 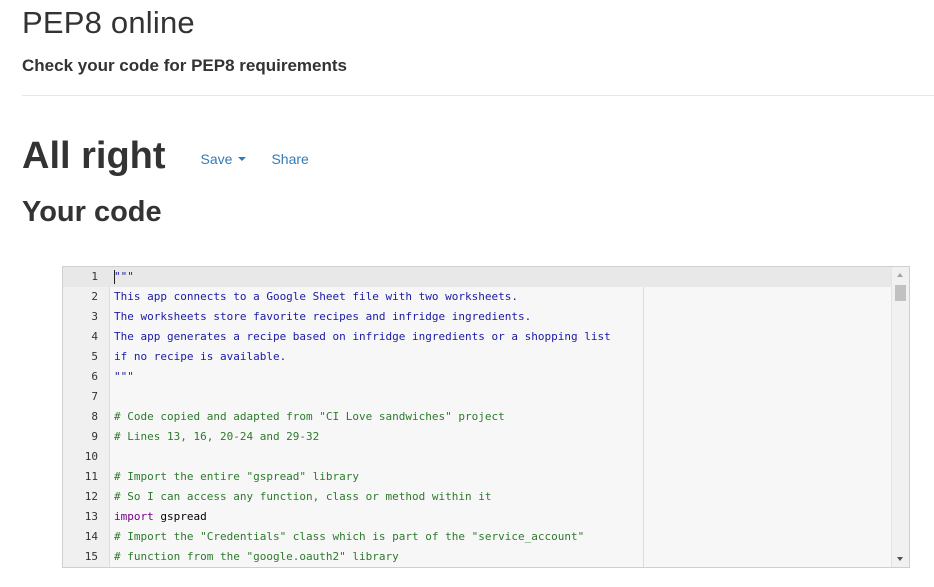 I want to click on line-number: 9, so click(x=94, y=436).